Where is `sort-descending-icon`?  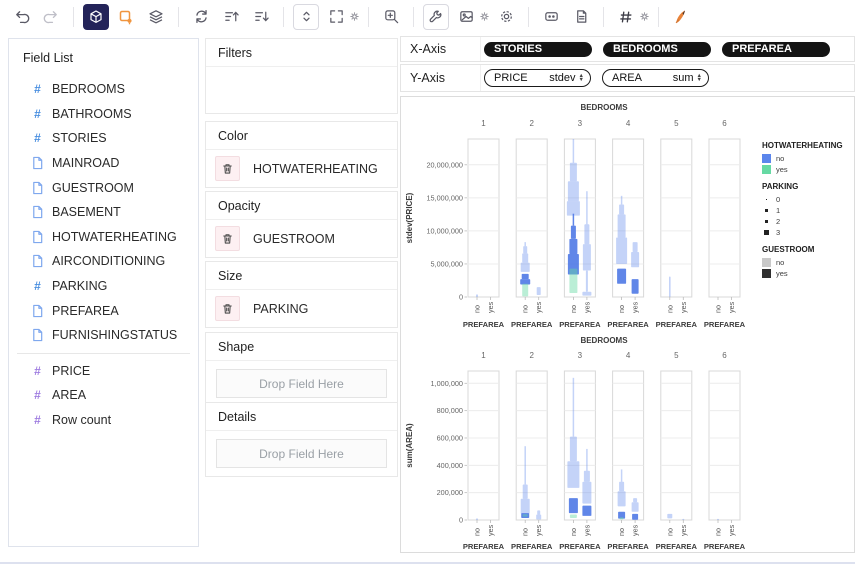
sort-descending-icon is located at coordinates (261, 17).